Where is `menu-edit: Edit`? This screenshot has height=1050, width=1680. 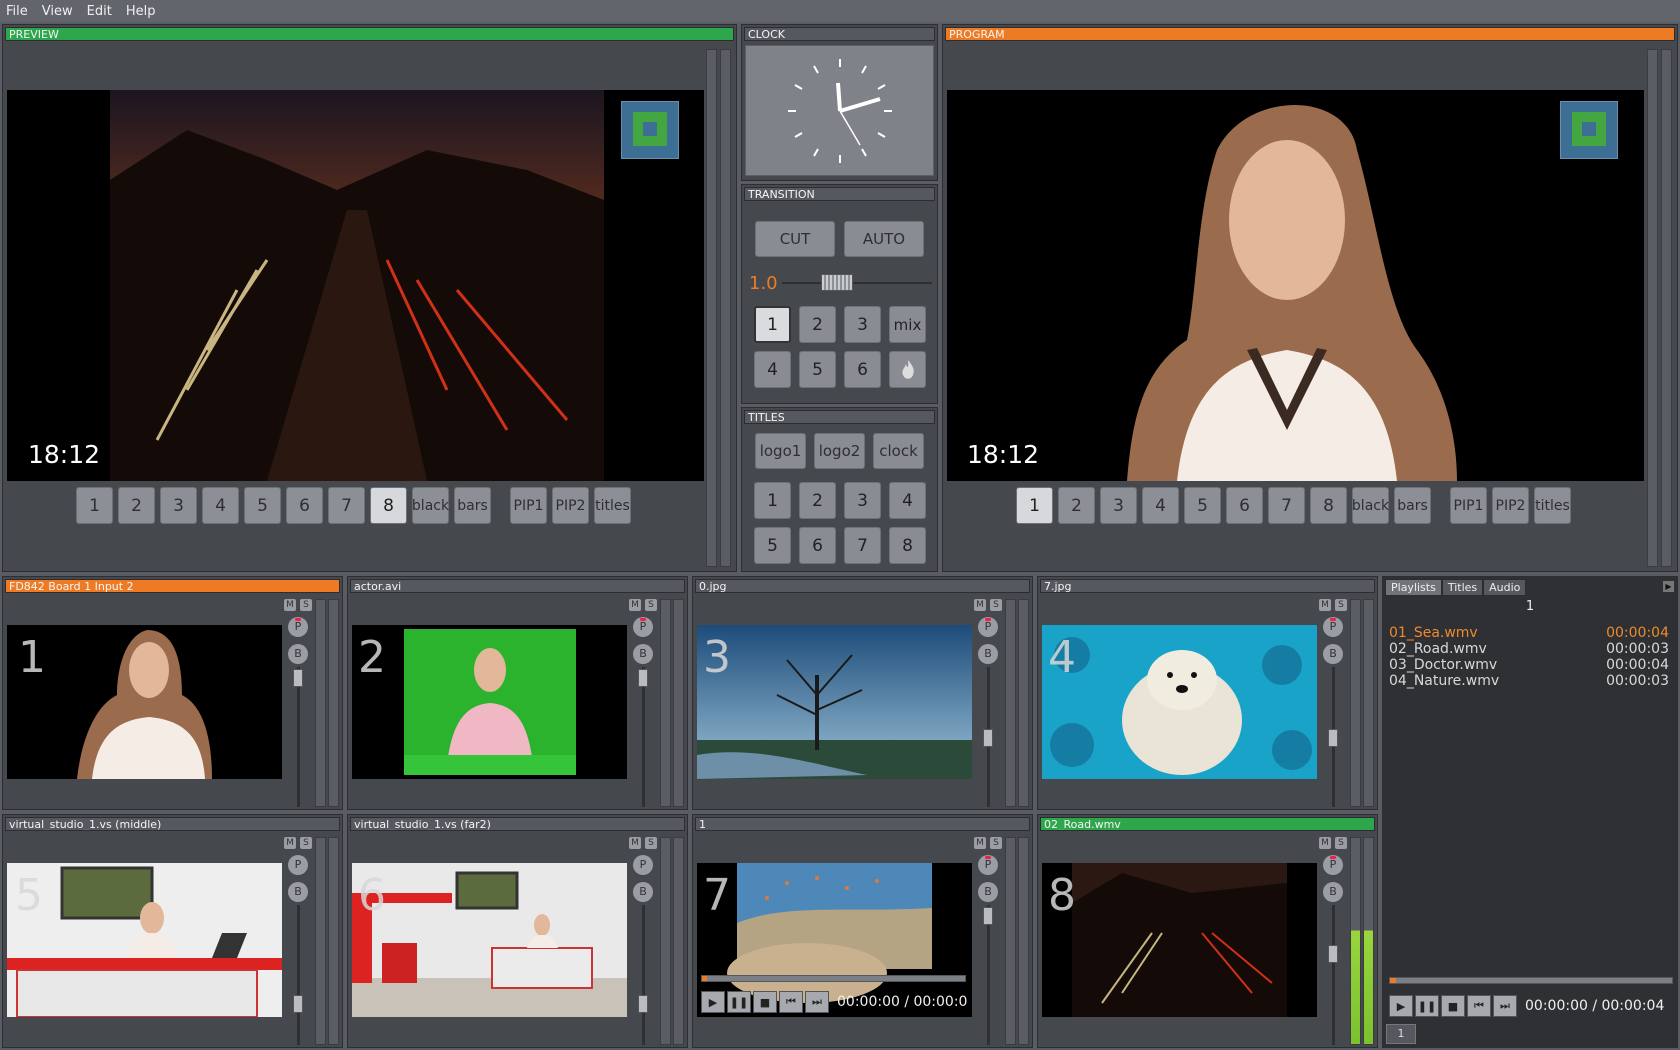 menu-edit: Edit is located at coordinates (99, 11).